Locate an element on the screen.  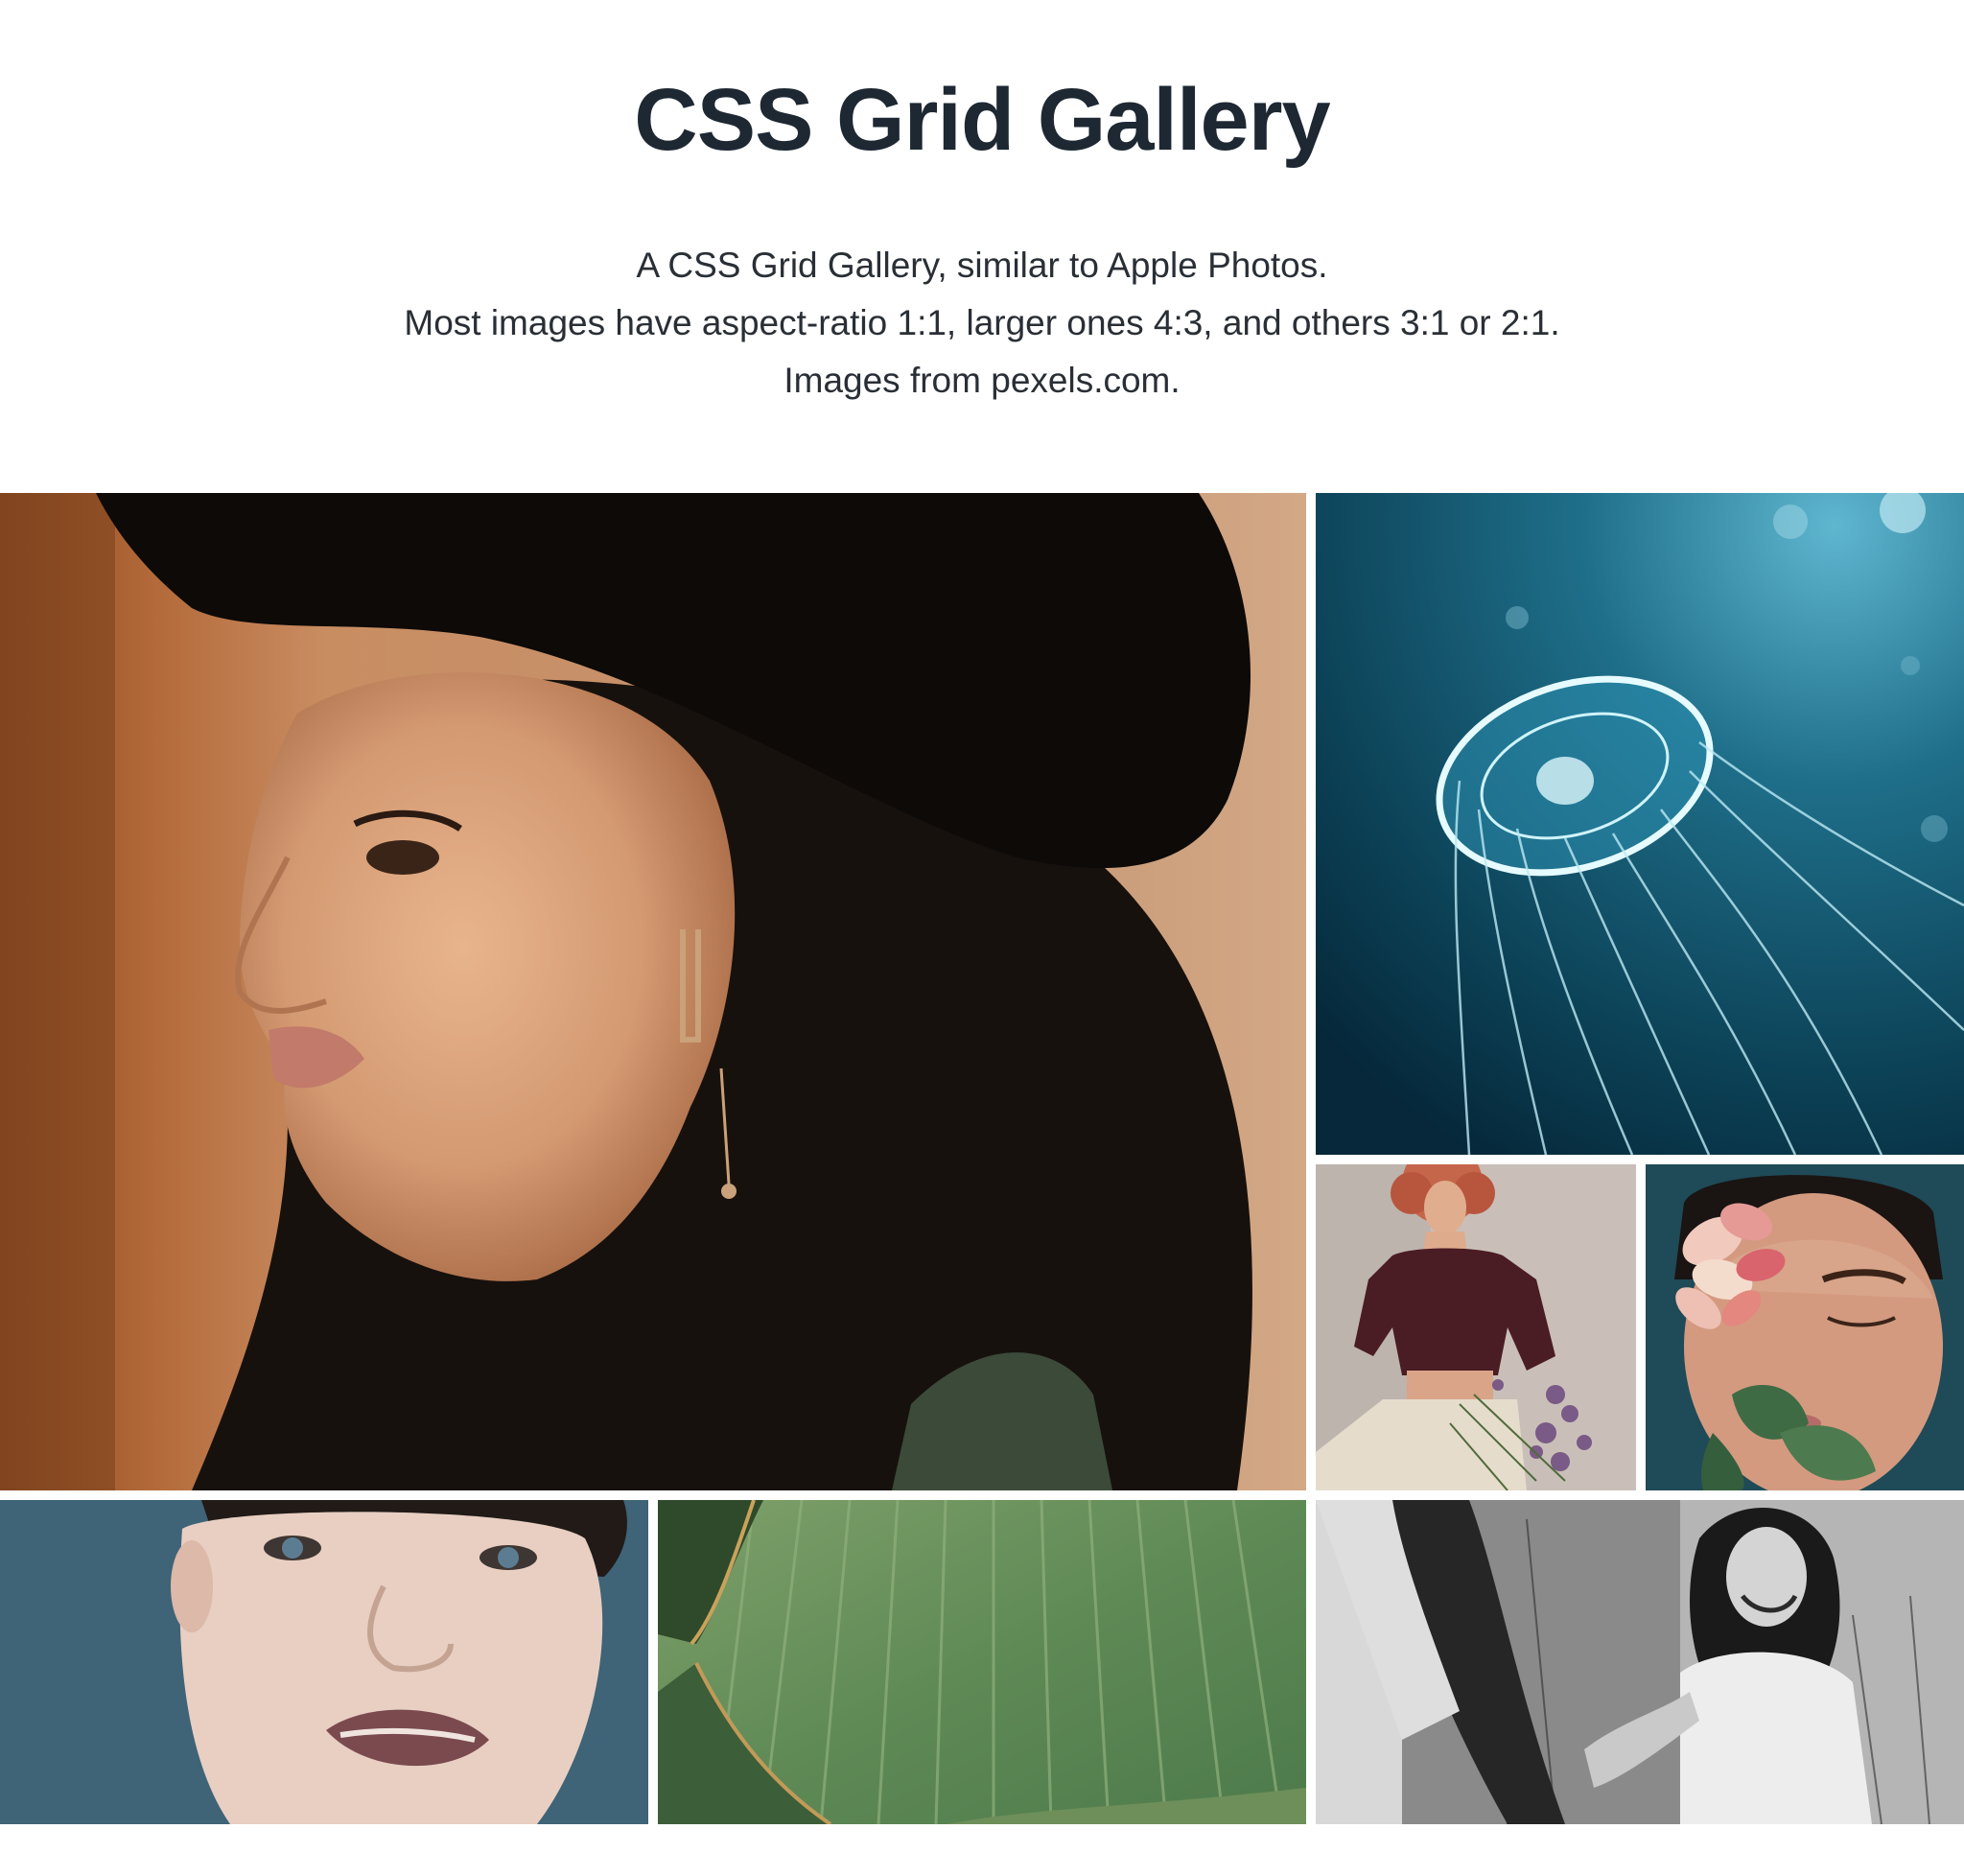
gallery-image-couple-bw is located at coordinates (1640, 1662).